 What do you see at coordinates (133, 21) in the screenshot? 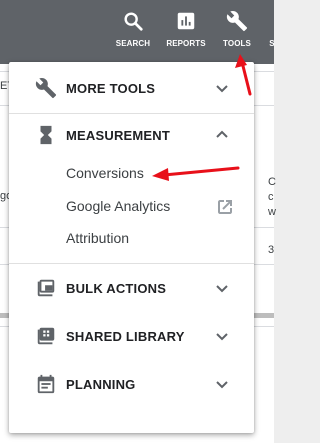
I see `search-icon` at bounding box center [133, 21].